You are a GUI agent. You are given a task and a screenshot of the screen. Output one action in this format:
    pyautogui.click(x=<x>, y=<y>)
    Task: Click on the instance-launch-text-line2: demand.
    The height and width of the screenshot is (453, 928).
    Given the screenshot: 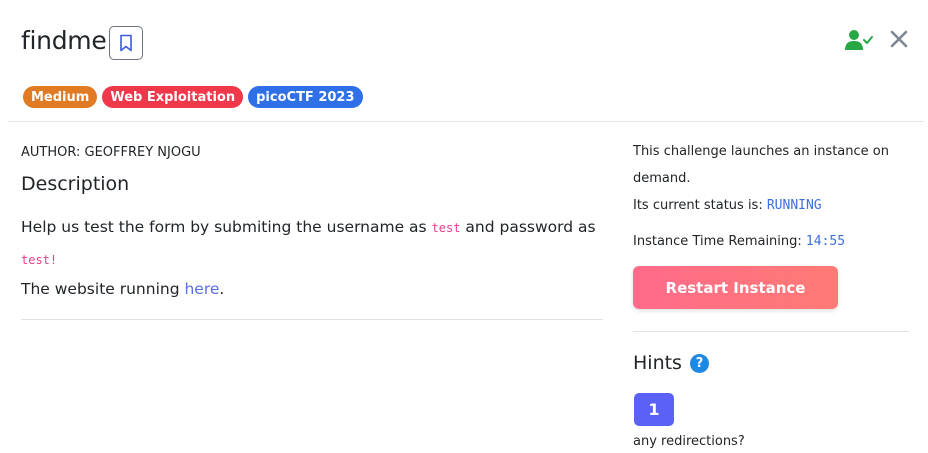 What is the action you would take?
    pyautogui.click(x=662, y=178)
    